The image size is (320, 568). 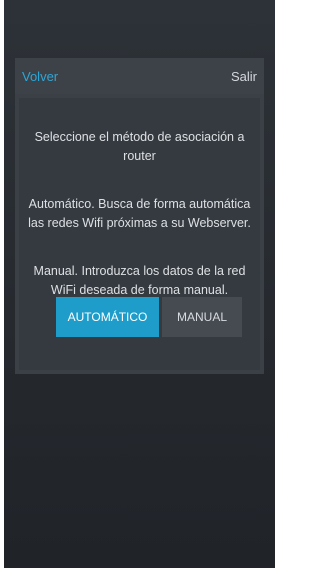 What do you see at coordinates (107, 317) in the screenshot?
I see `automatic-button: AUTOMÁTICO` at bounding box center [107, 317].